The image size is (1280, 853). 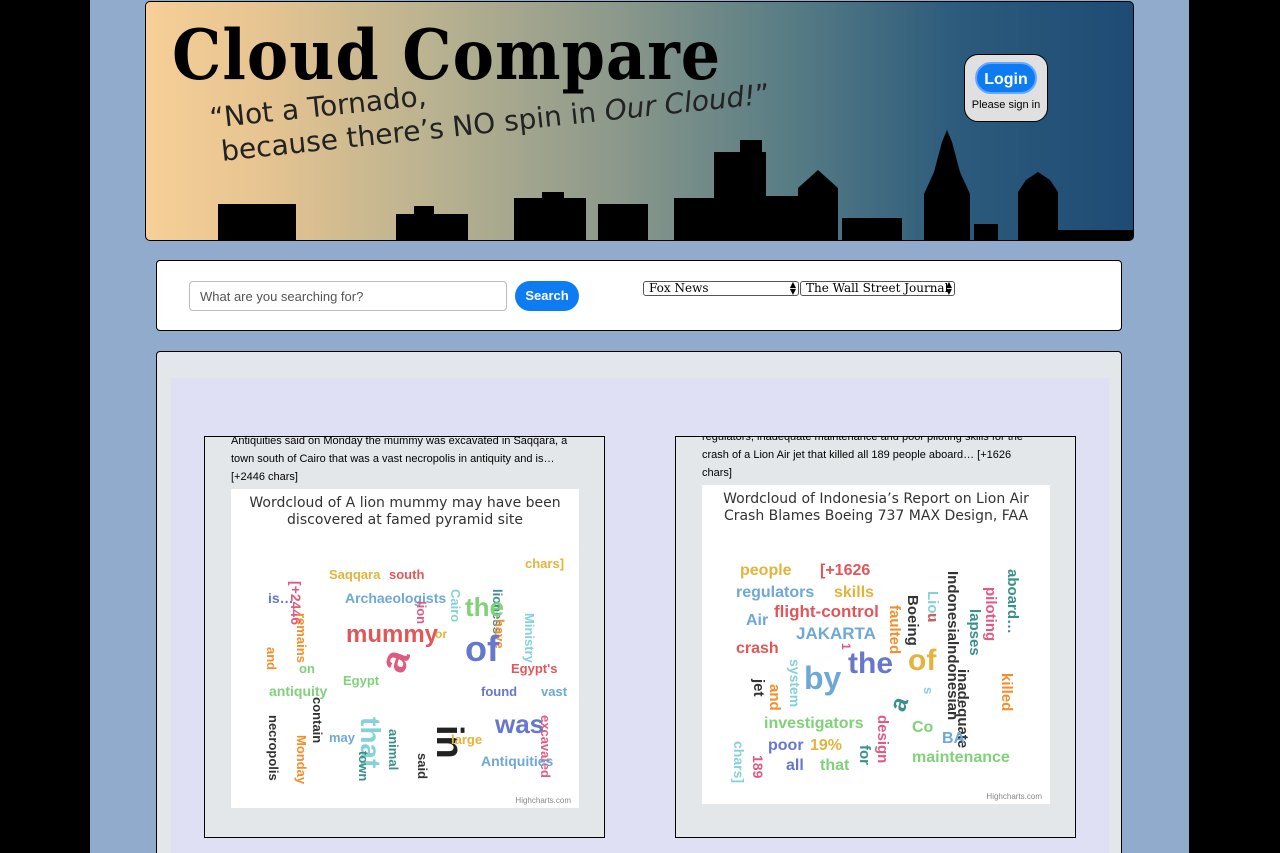 I want to click on wordcloud-word: large, so click(x=466, y=739).